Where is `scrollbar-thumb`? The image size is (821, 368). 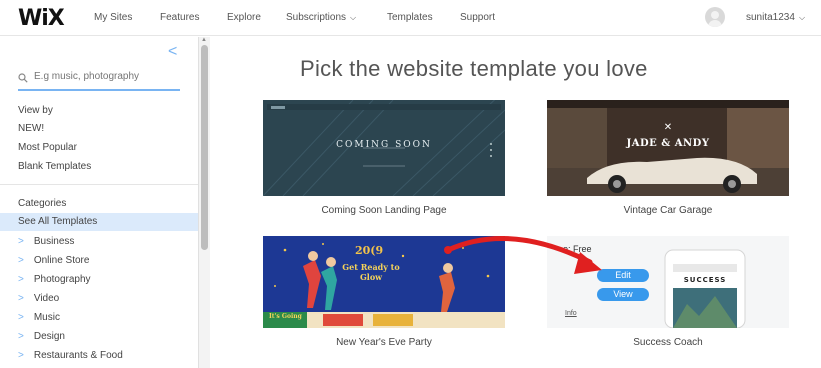 scrollbar-thumb is located at coordinates (204, 147).